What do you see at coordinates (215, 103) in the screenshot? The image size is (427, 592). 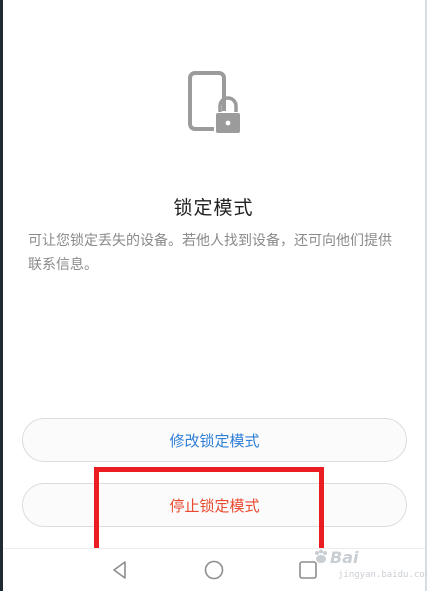 I see `phone-lock-icon` at bounding box center [215, 103].